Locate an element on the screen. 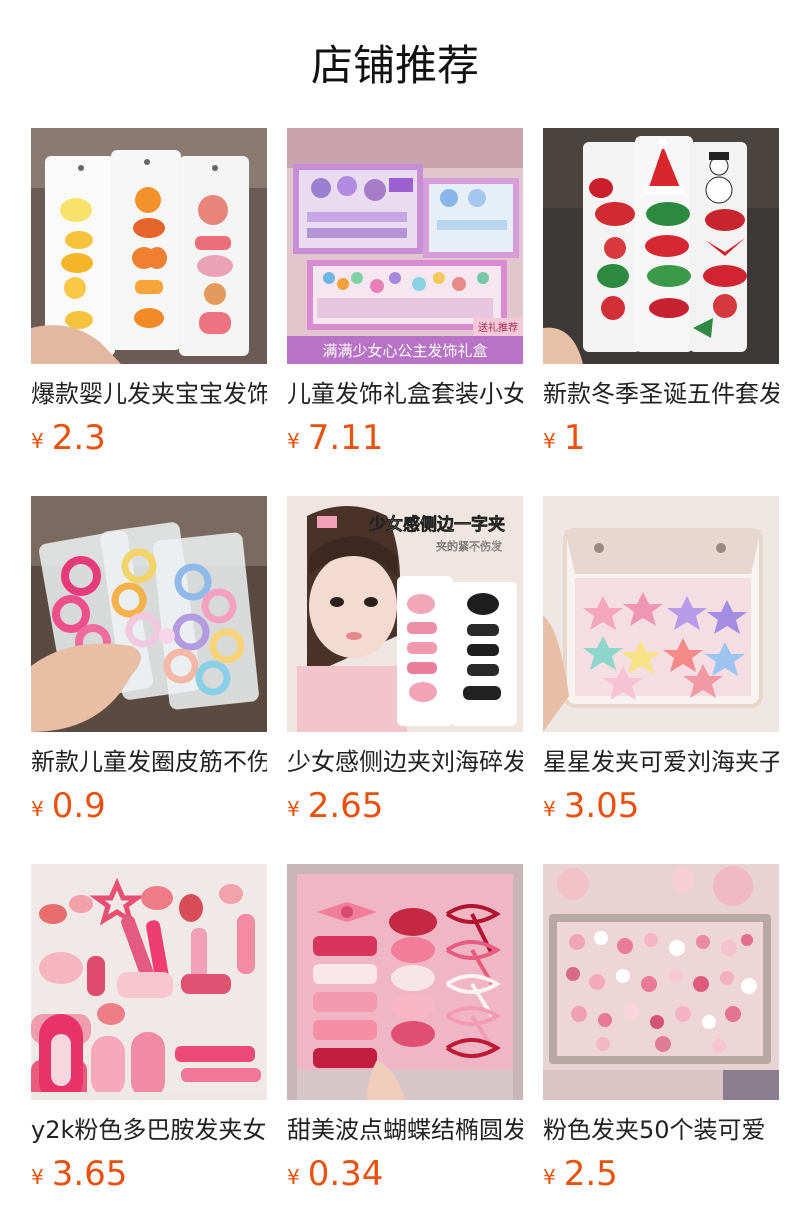 This screenshot has width=790, height=1232. product-image: 少女感侧边一字夹 夹的紧不伤发 is located at coordinates (405, 614).